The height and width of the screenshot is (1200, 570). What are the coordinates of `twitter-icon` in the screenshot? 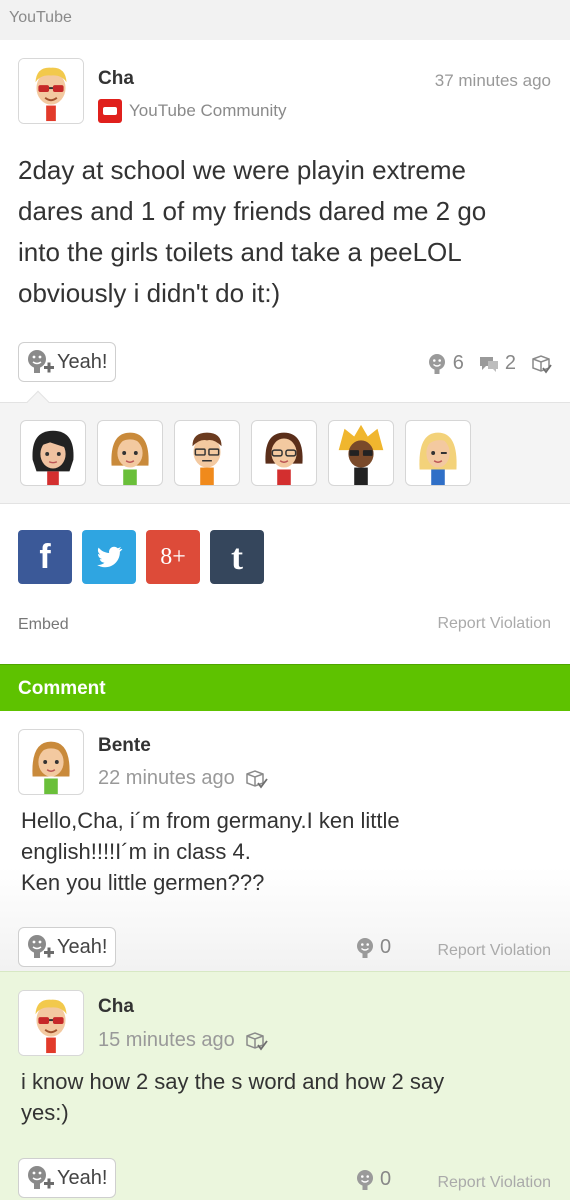 It's located at (110, 557).